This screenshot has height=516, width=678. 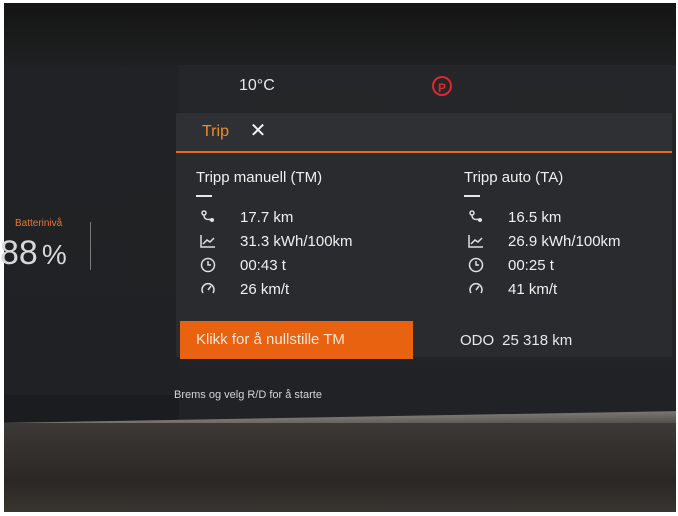 I want to click on odometer: ODO 25 318 km, so click(x=516, y=340).